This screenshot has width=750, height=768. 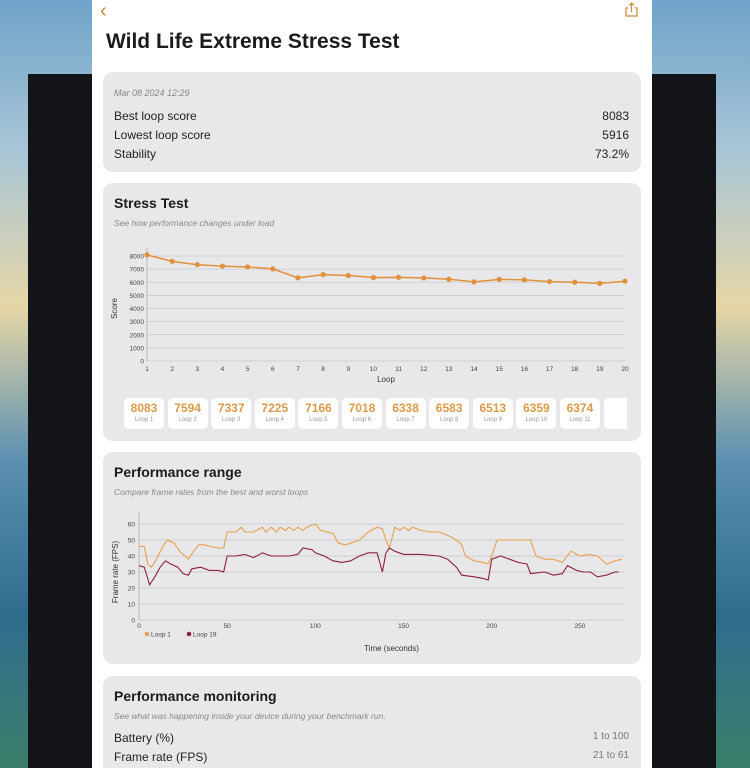 I want to click on loop-score-value: 7225, so click(x=275, y=408).